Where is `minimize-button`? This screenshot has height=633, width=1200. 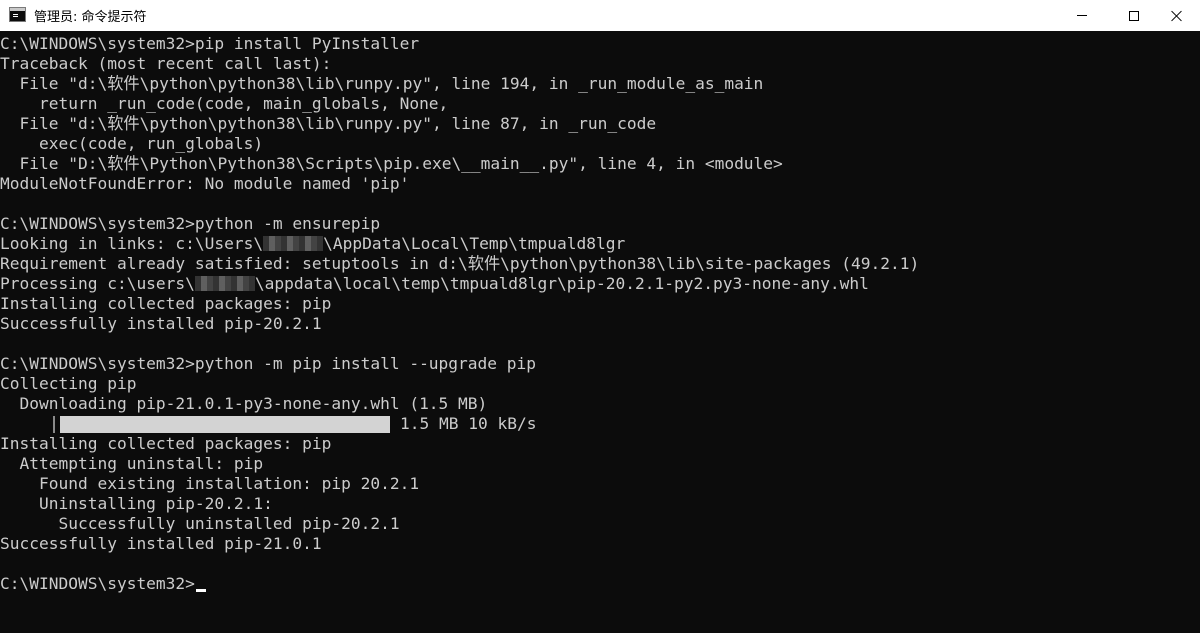
minimize-button is located at coordinates (1082, 15).